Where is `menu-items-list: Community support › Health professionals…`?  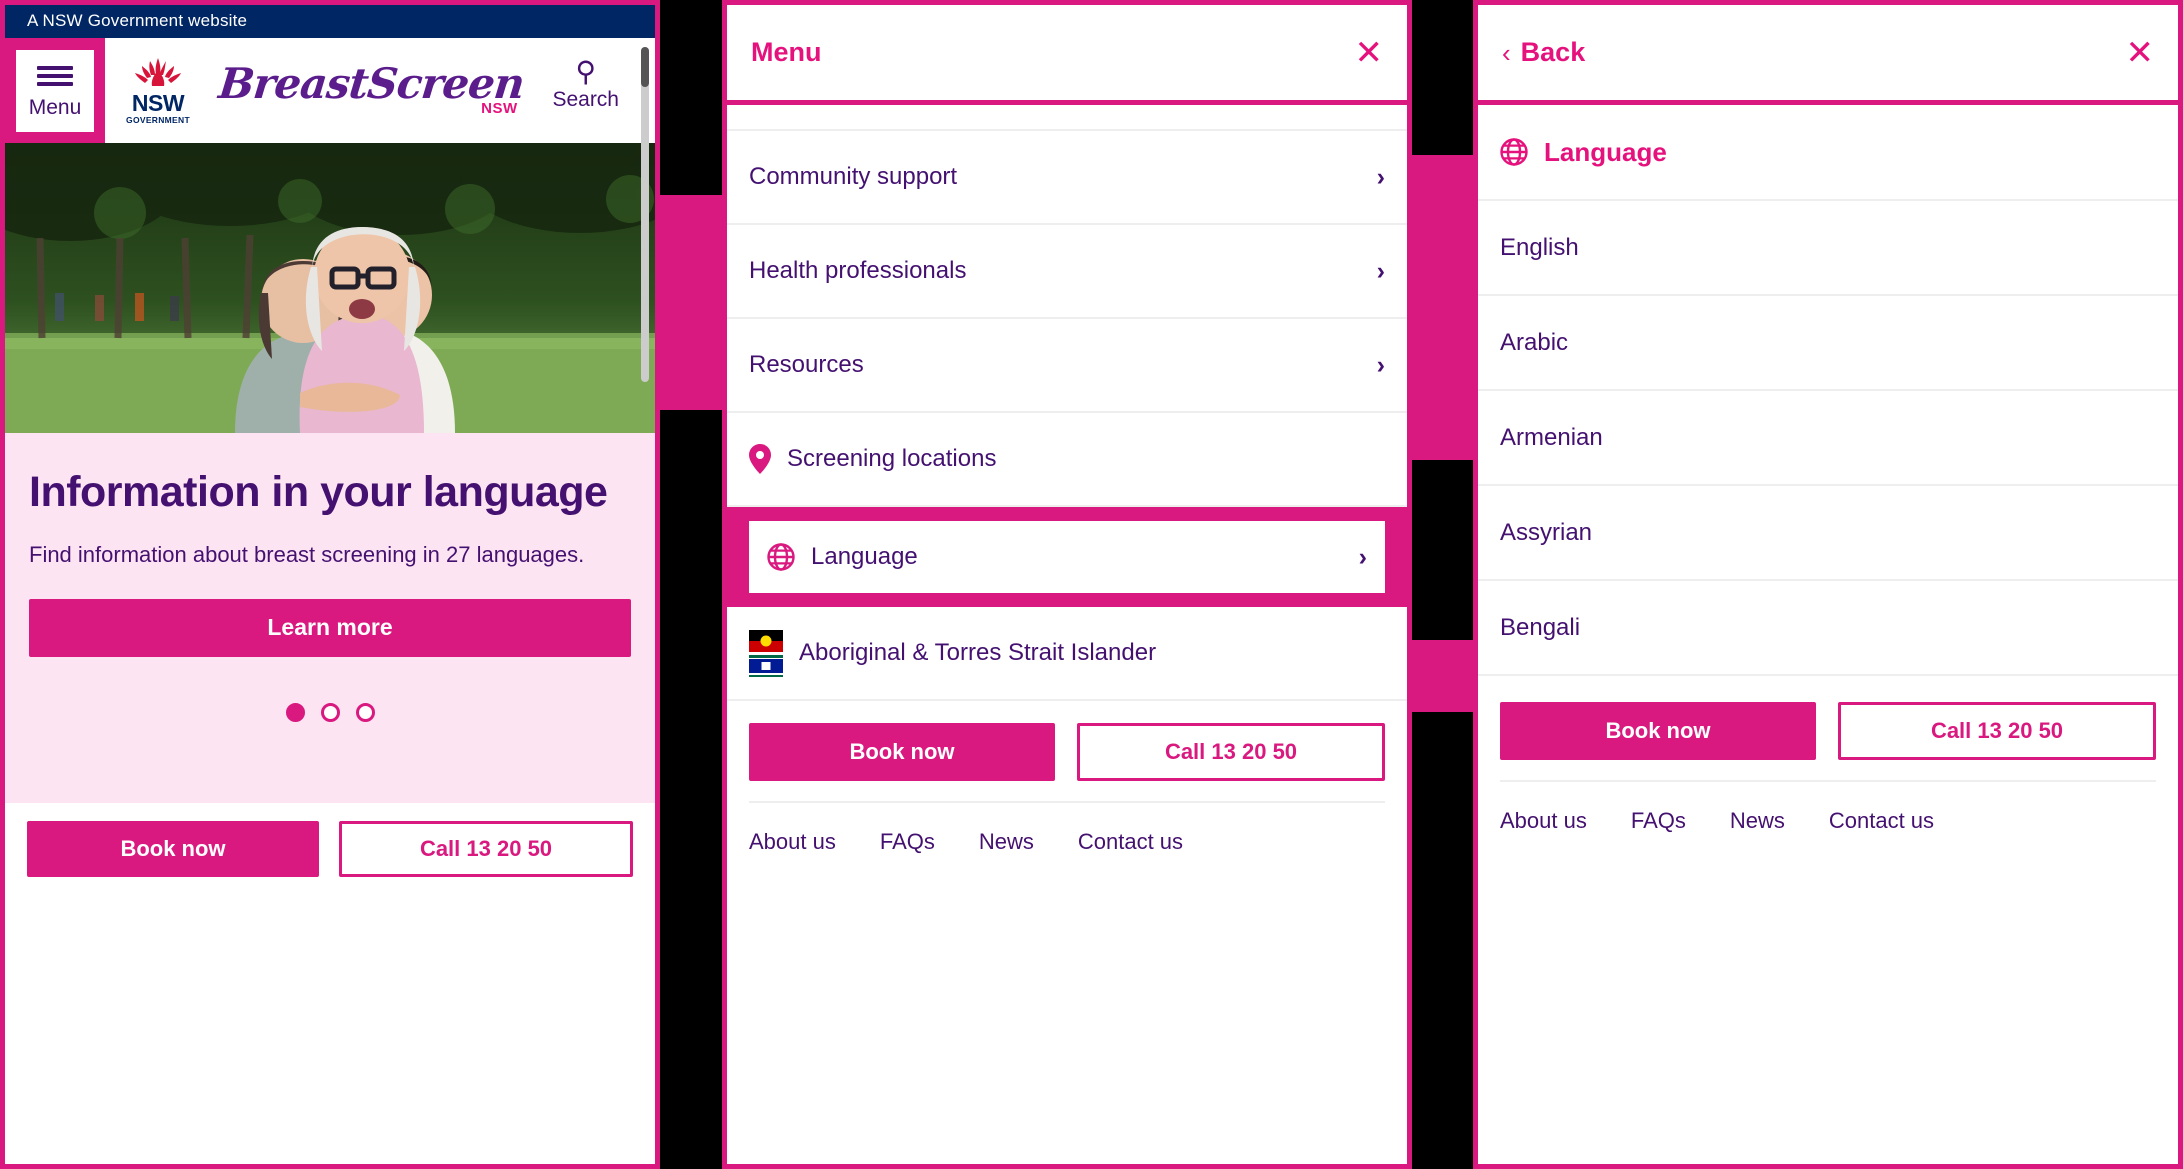
menu-items-list: Community support › Health professionals… is located at coordinates (1067, 306).